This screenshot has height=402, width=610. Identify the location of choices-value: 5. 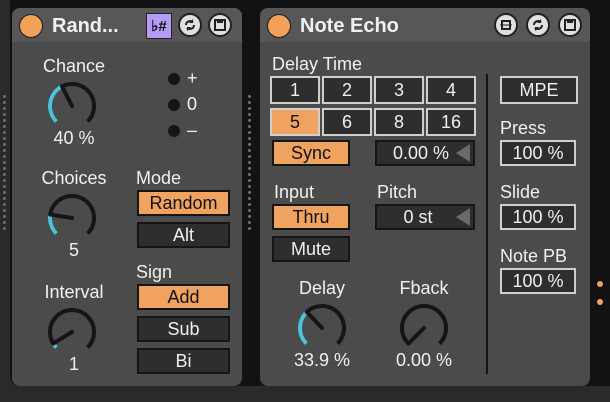
(73, 250).